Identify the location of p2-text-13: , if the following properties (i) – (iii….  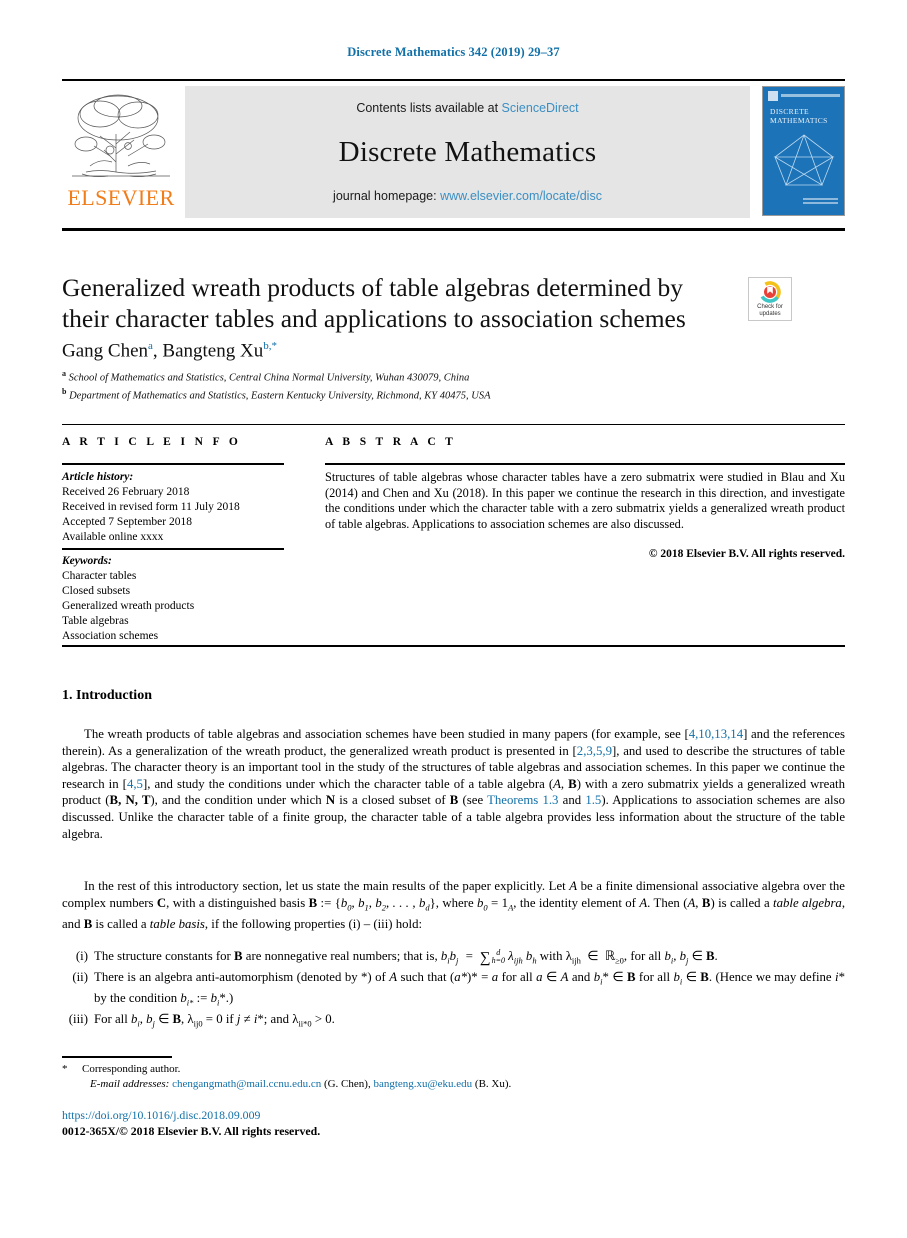
(313, 923).